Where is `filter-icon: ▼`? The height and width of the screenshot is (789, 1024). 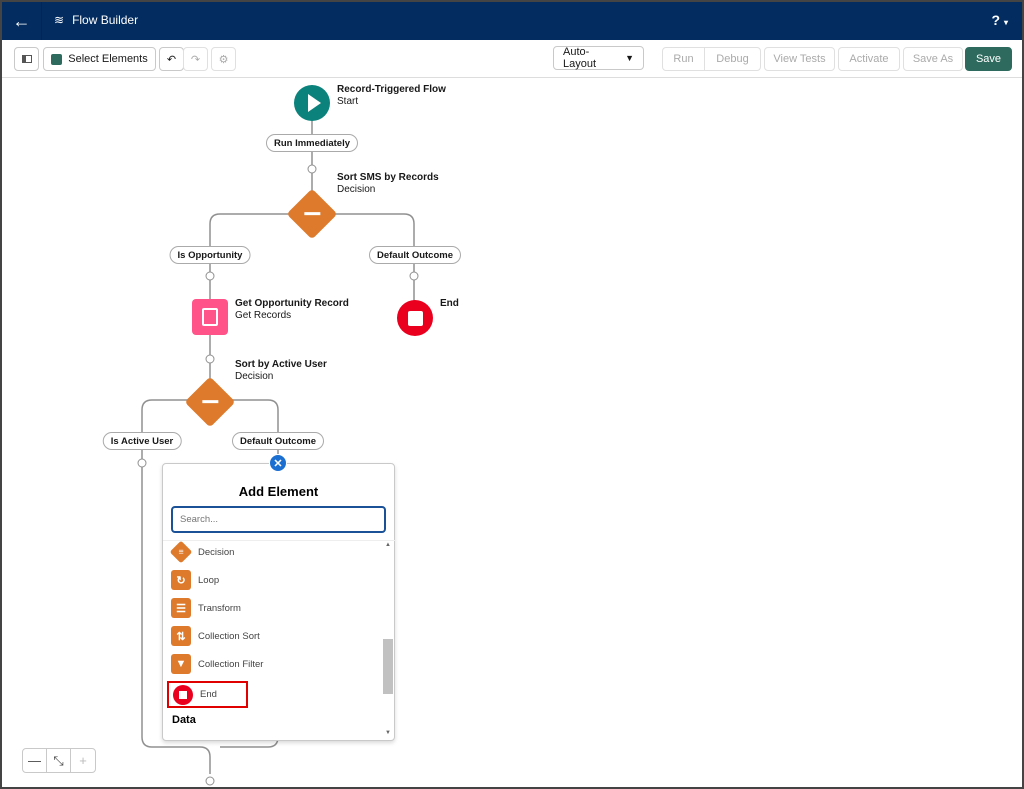 filter-icon: ▼ is located at coordinates (181, 664).